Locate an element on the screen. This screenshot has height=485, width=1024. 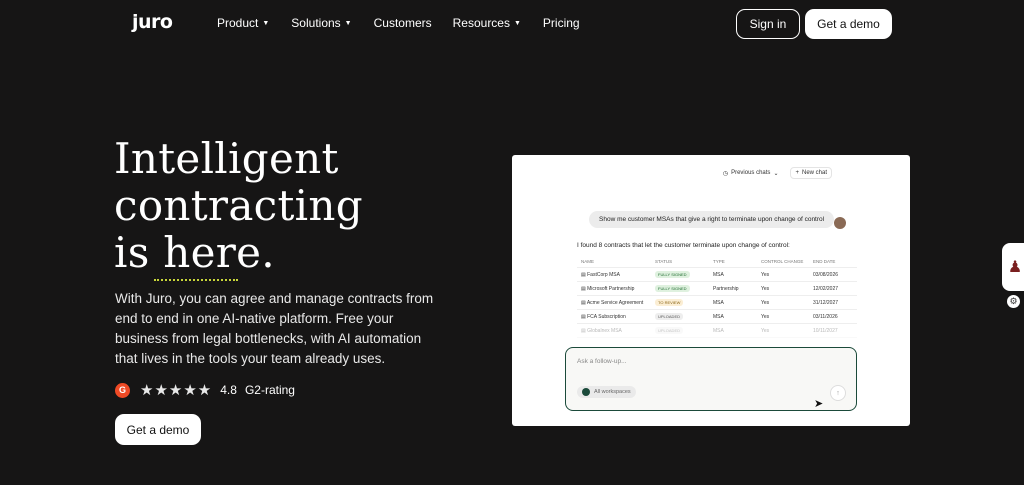
g2-rating: G ★★★★★ 4.8 G2-rating is located at coordinates (205, 390).